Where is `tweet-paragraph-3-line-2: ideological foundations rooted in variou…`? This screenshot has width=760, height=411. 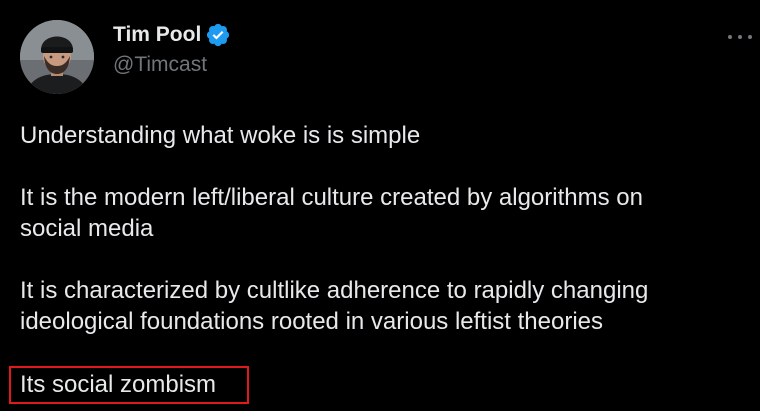 tweet-paragraph-3-line-2: ideological foundations rooted in variou… is located at coordinates (312, 321).